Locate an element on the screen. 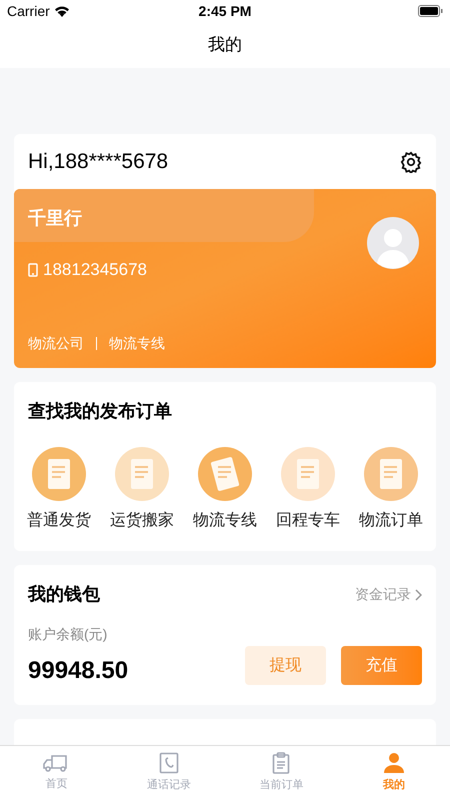  profile-tag: 物流公司 is located at coordinates (56, 343).